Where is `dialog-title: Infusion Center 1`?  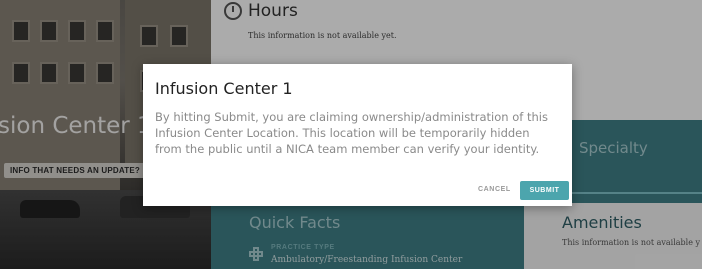 dialog-title: Infusion Center 1 is located at coordinates (224, 88).